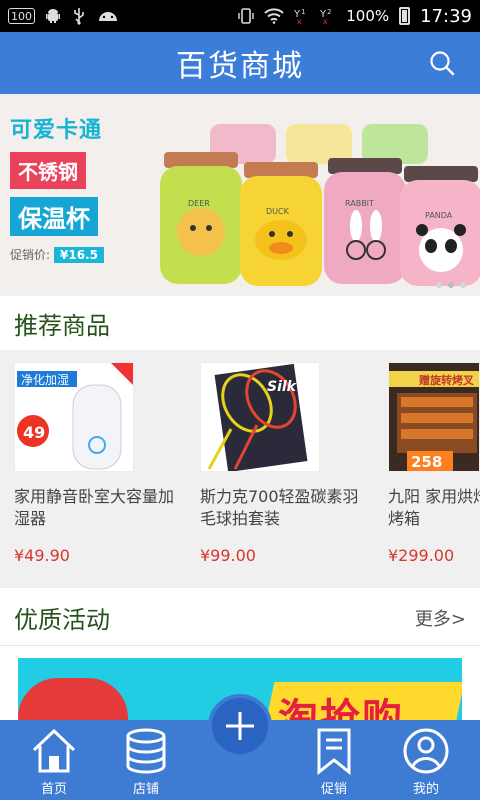  Describe the element at coordinates (45, 379) in the screenshot. I see `product-image-text: 净化加湿` at that location.